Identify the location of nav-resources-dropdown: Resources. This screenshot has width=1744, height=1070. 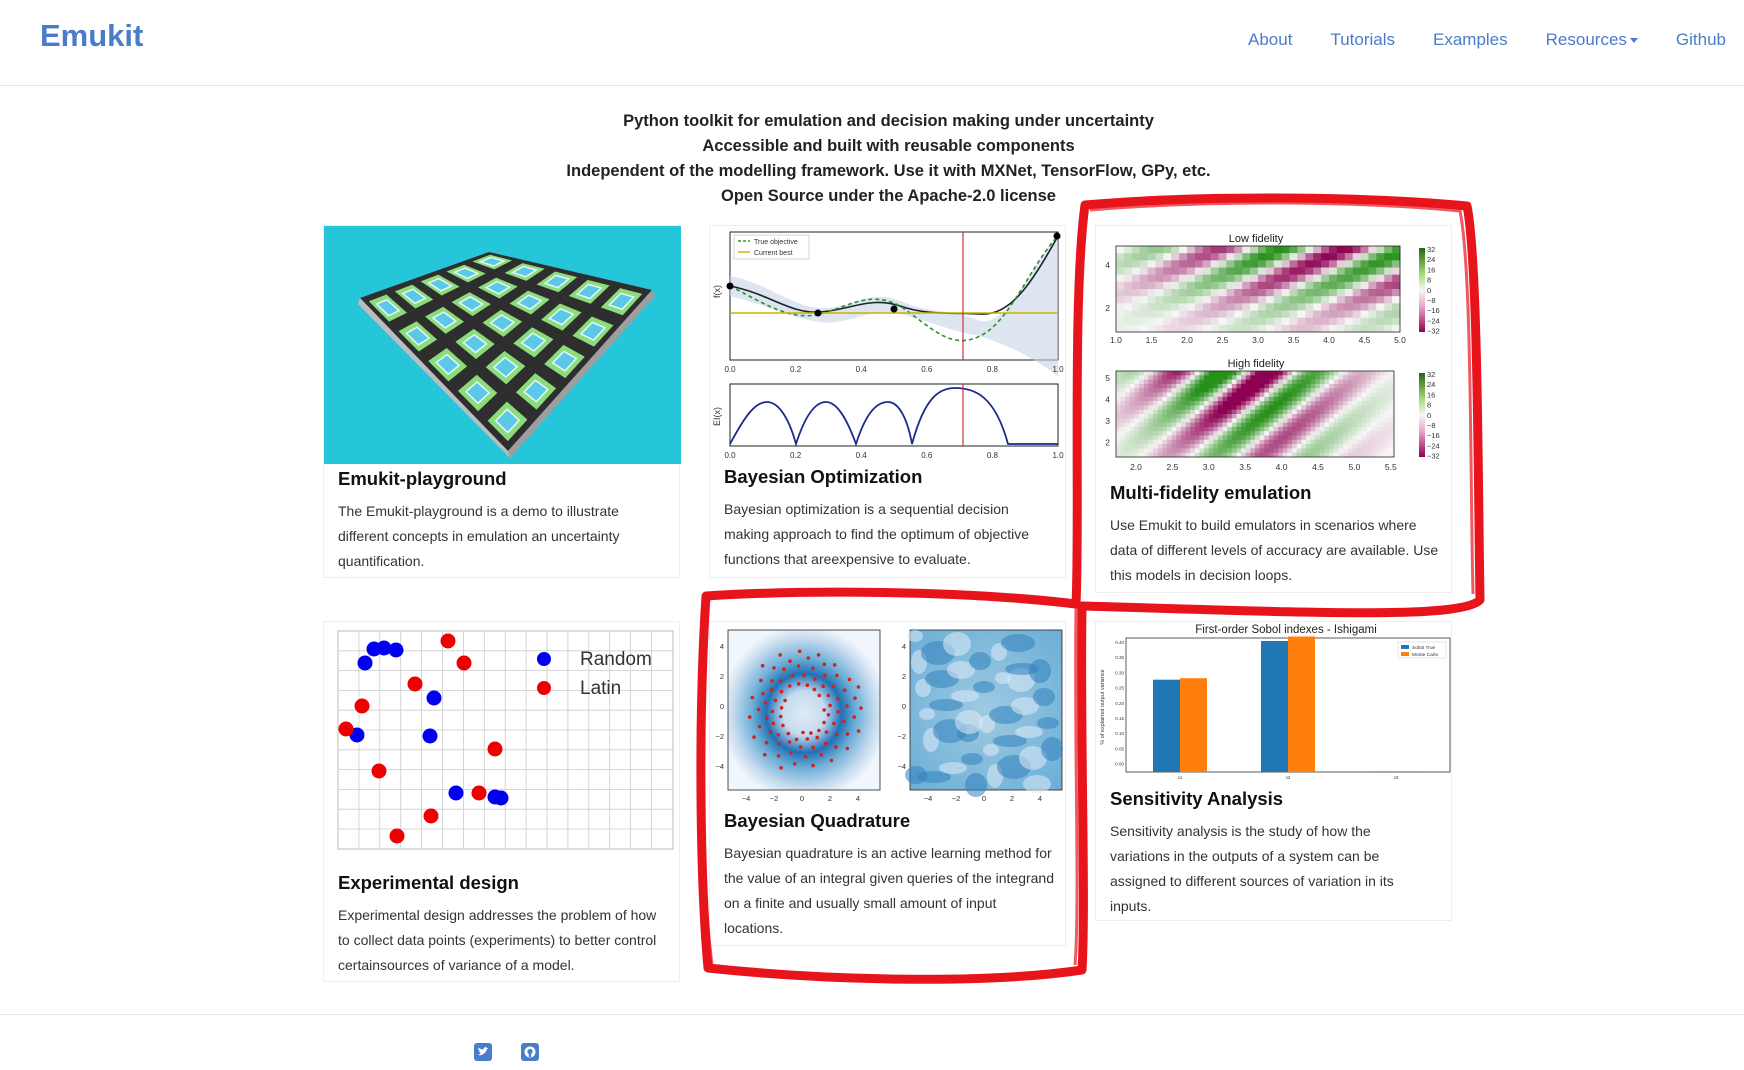
(1592, 40).